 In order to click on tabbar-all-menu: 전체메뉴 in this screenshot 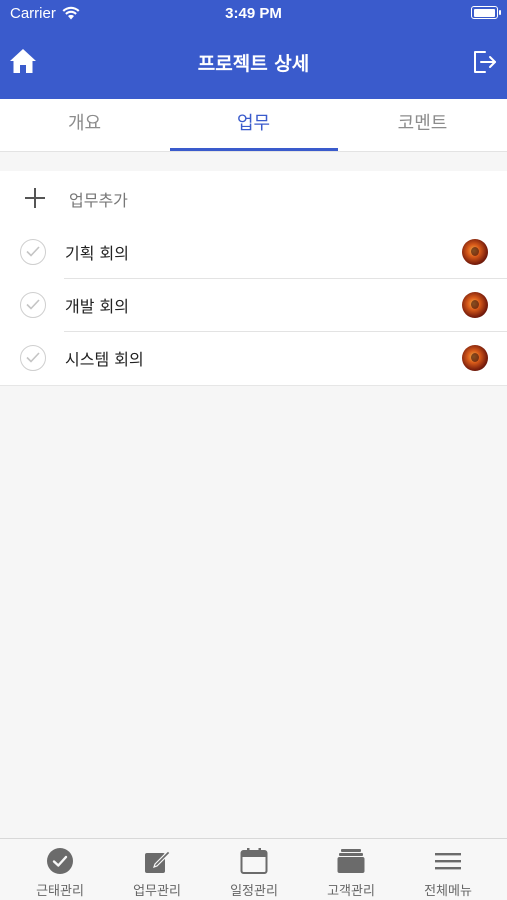, I will do `click(448, 869)`.